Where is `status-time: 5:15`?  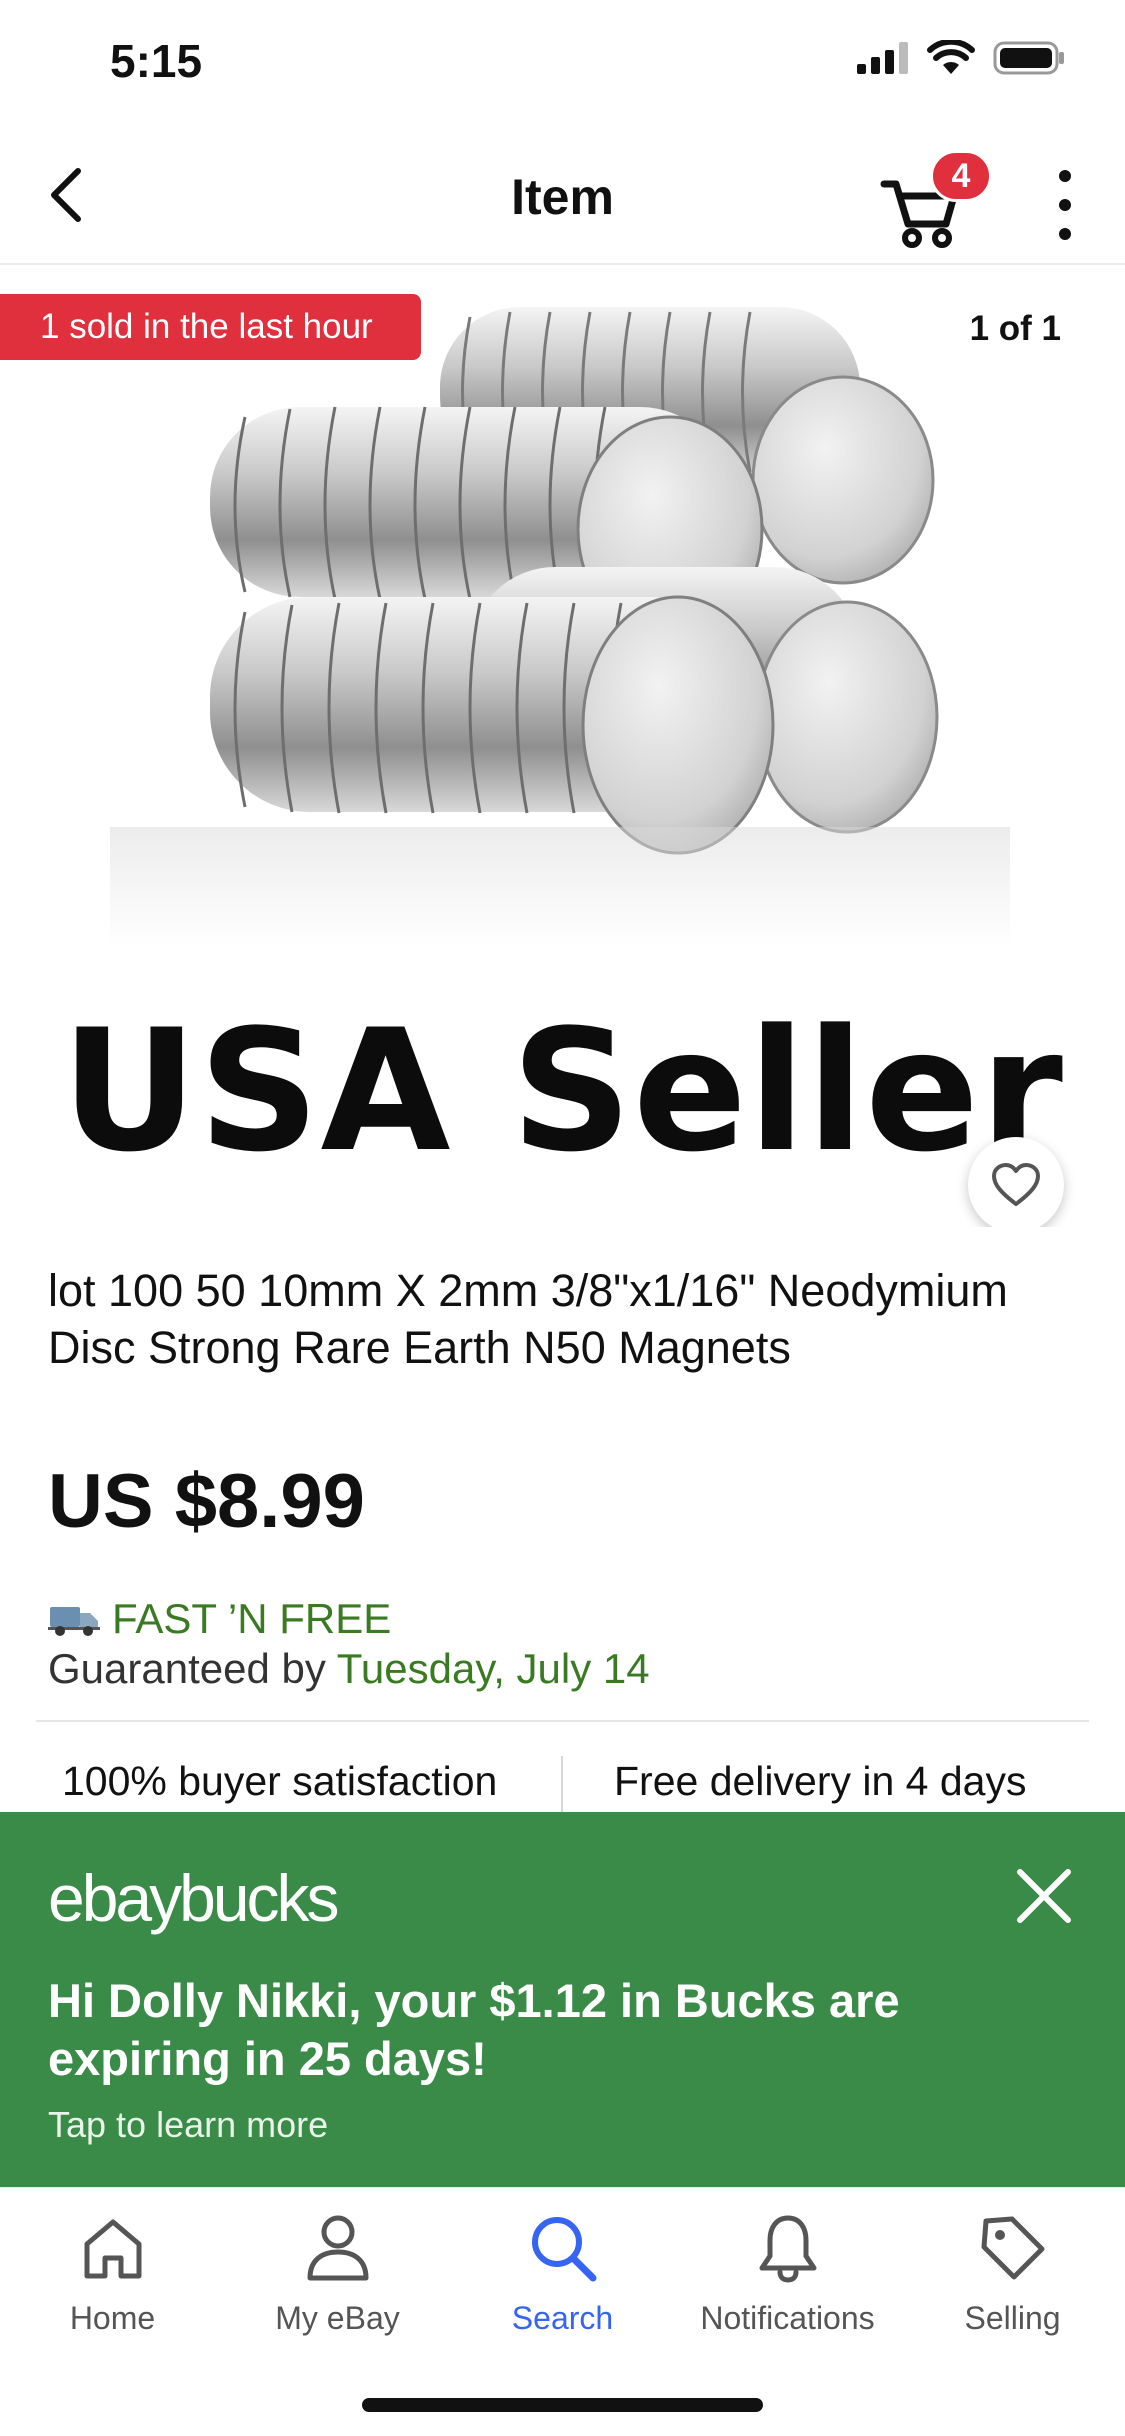 status-time: 5:15 is located at coordinates (156, 61).